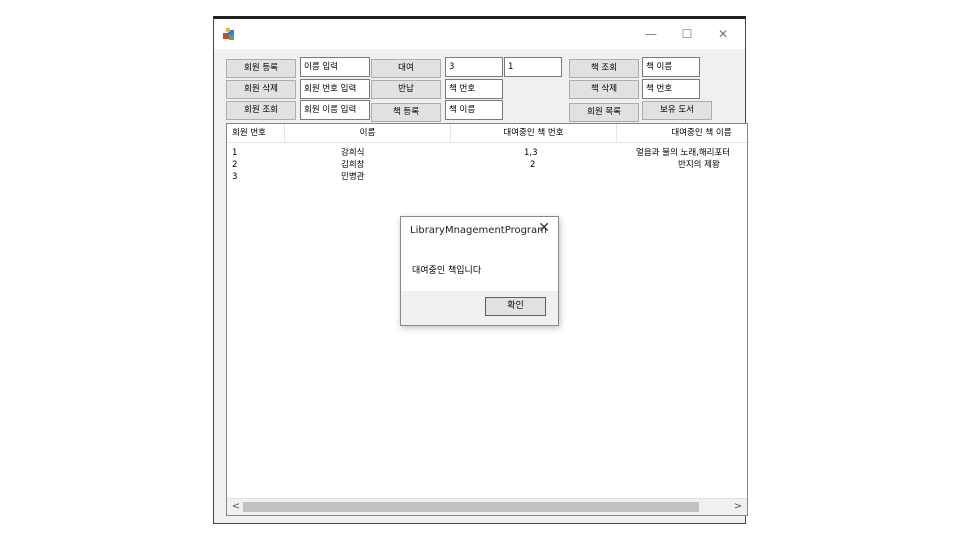 The image size is (960, 540). I want to click on scroll-left-arrow-icon: <, so click(236, 507).